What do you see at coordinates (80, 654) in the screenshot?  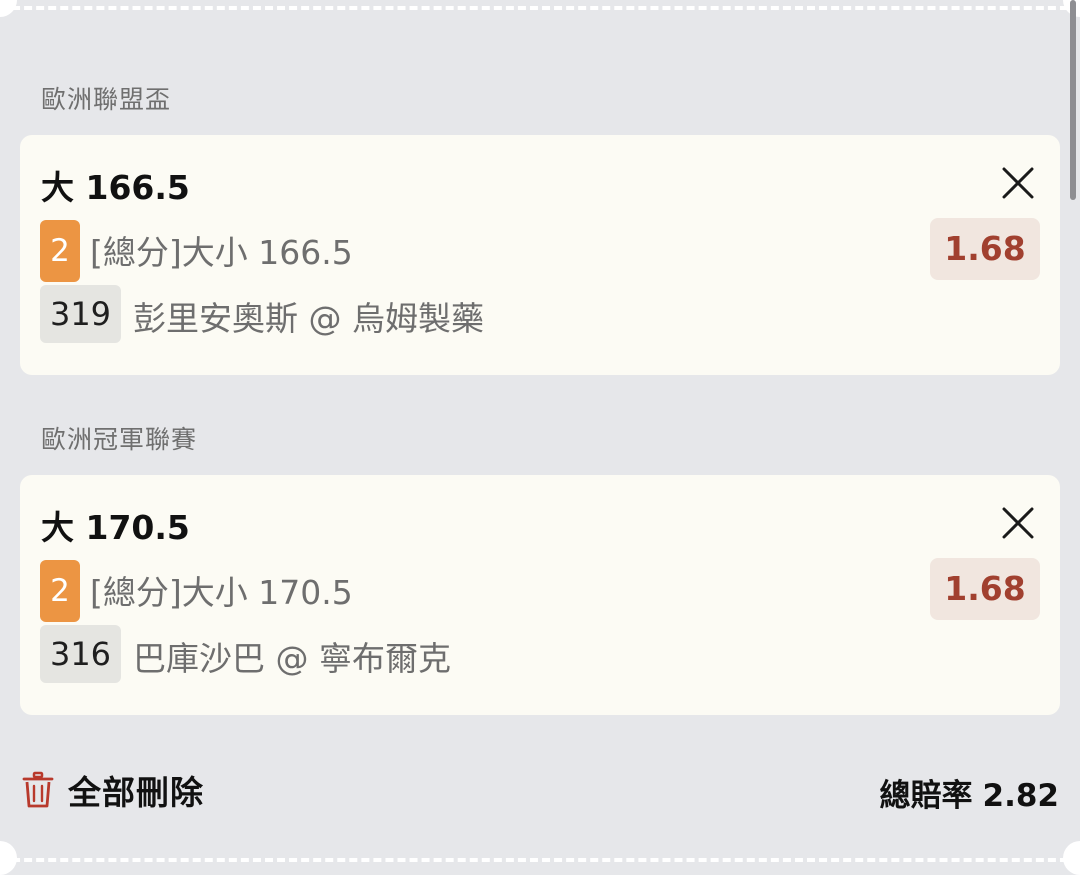 I see `match-code: 316` at bounding box center [80, 654].